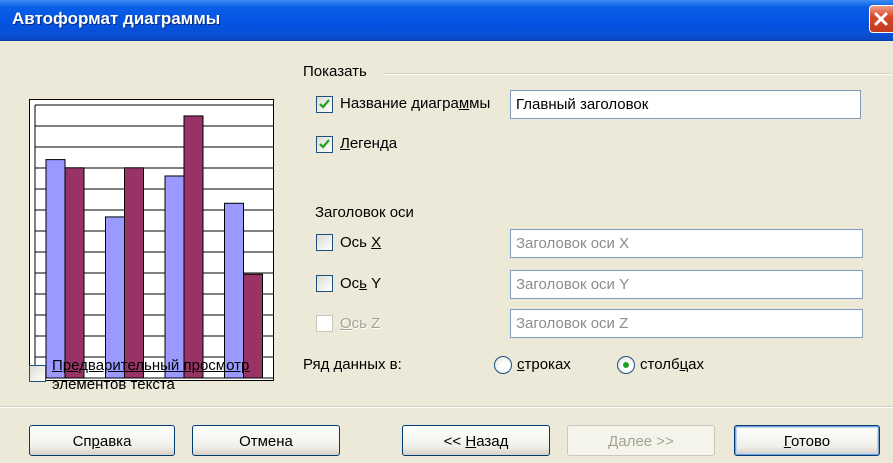 The height and width of the screenshot is (463, 893). What do you see at coordinates (116, 18) in the screenshot?
I see `window-title: Автоформат диаграммы` at bounding box center [116, 18].